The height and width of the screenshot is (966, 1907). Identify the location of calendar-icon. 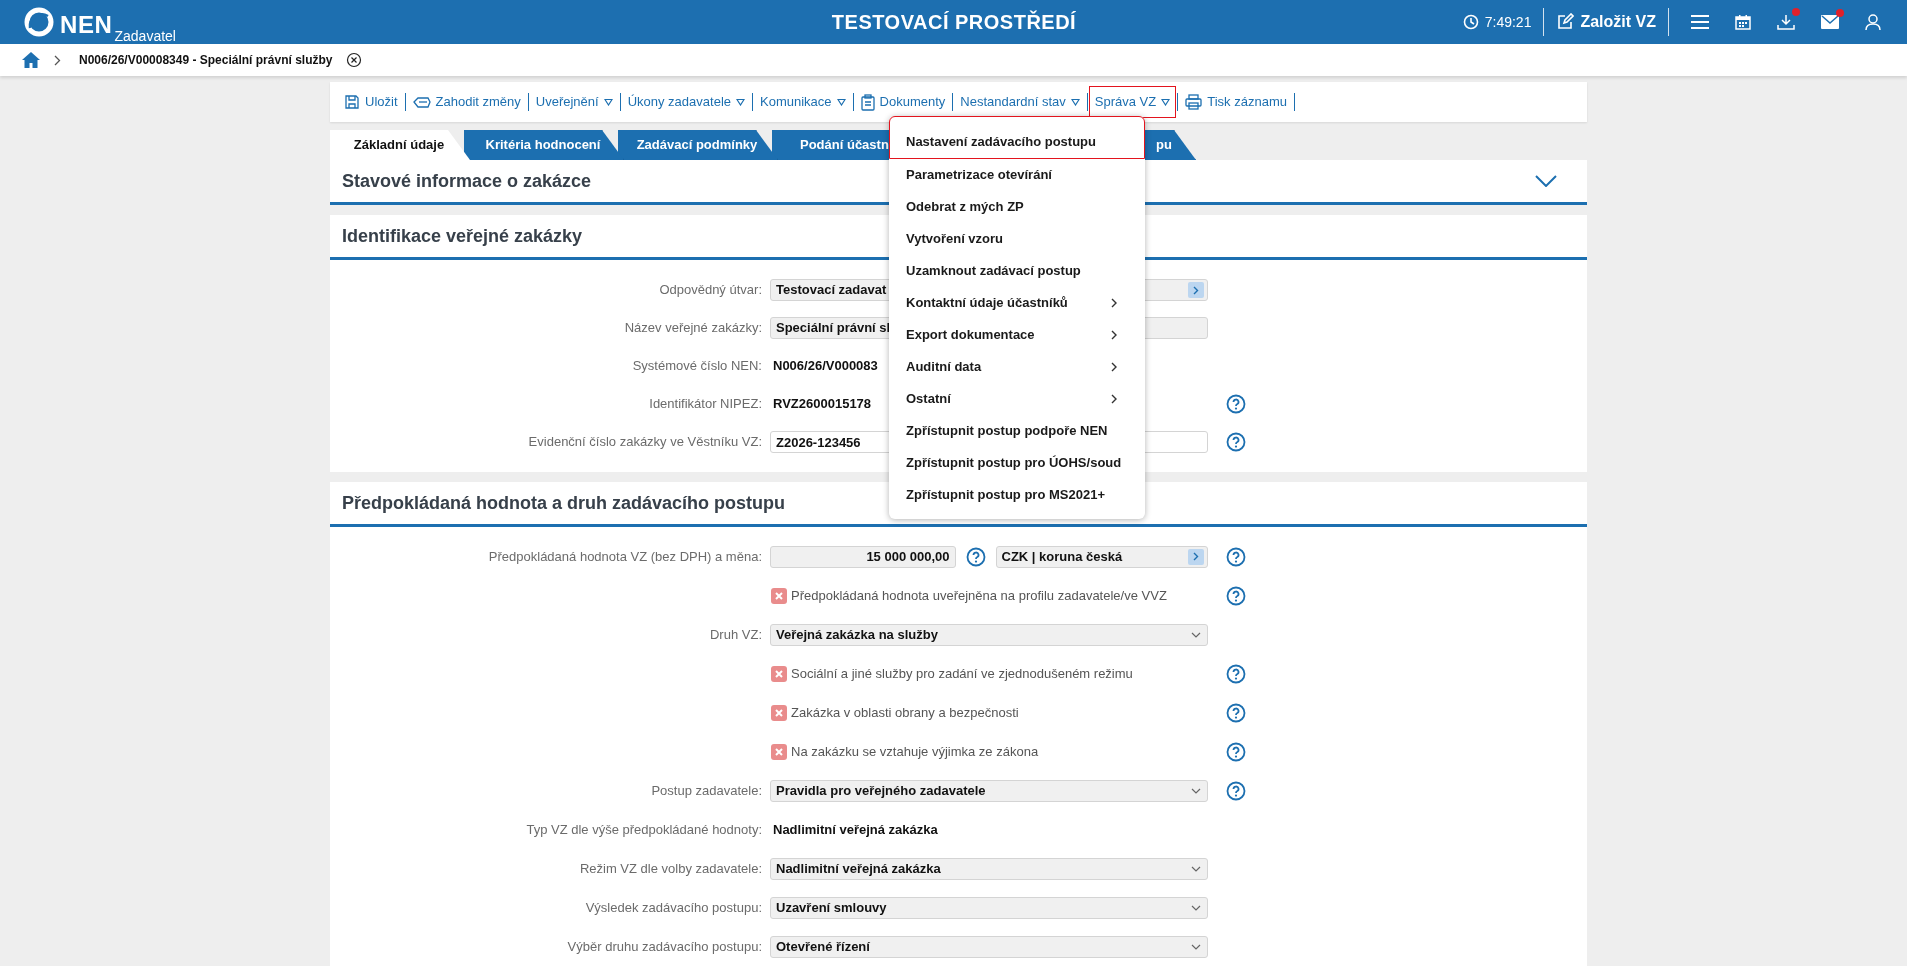
(1743, 22).